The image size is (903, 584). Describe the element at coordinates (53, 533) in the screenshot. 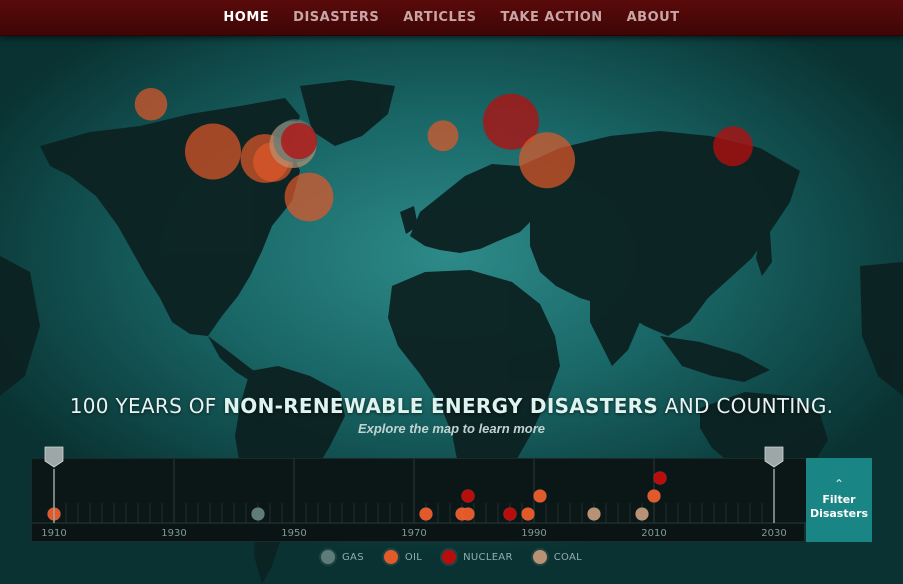

I see `timeline-tick-label: 1910` at that location.